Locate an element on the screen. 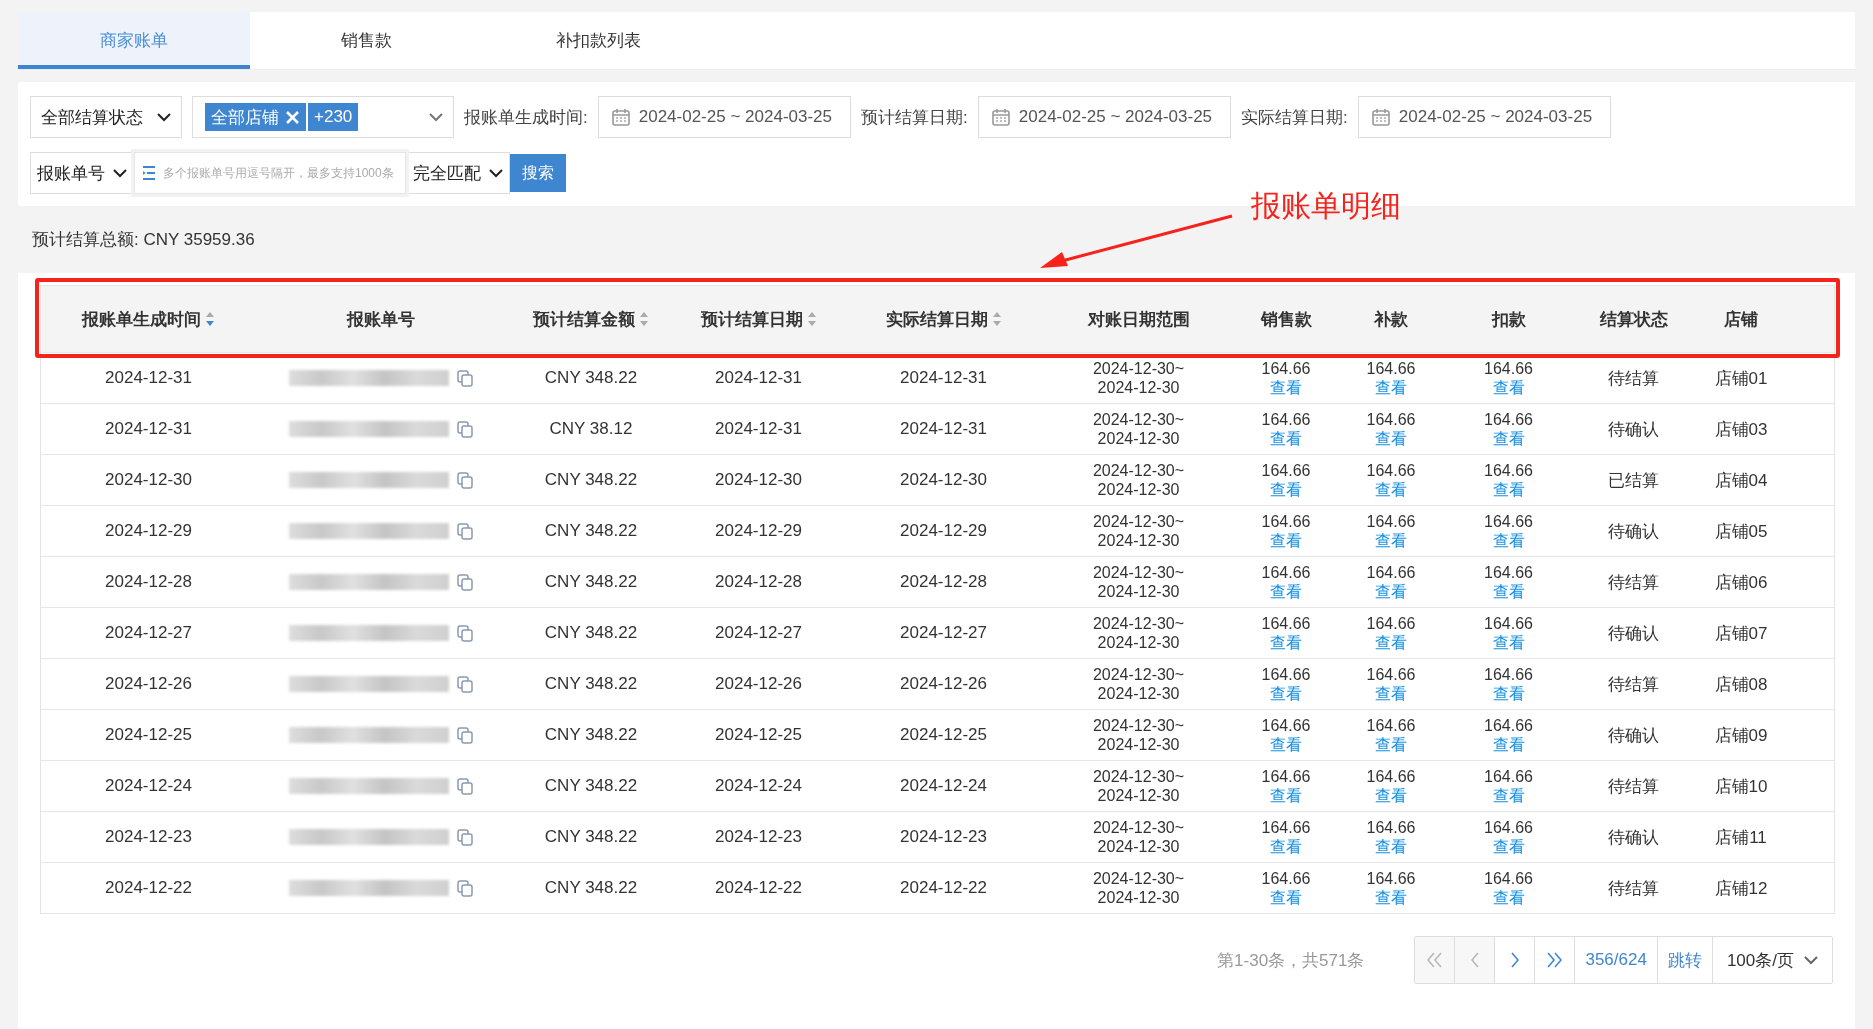  column-header: 对账日期范围 is located at coordinates (1138, 319).